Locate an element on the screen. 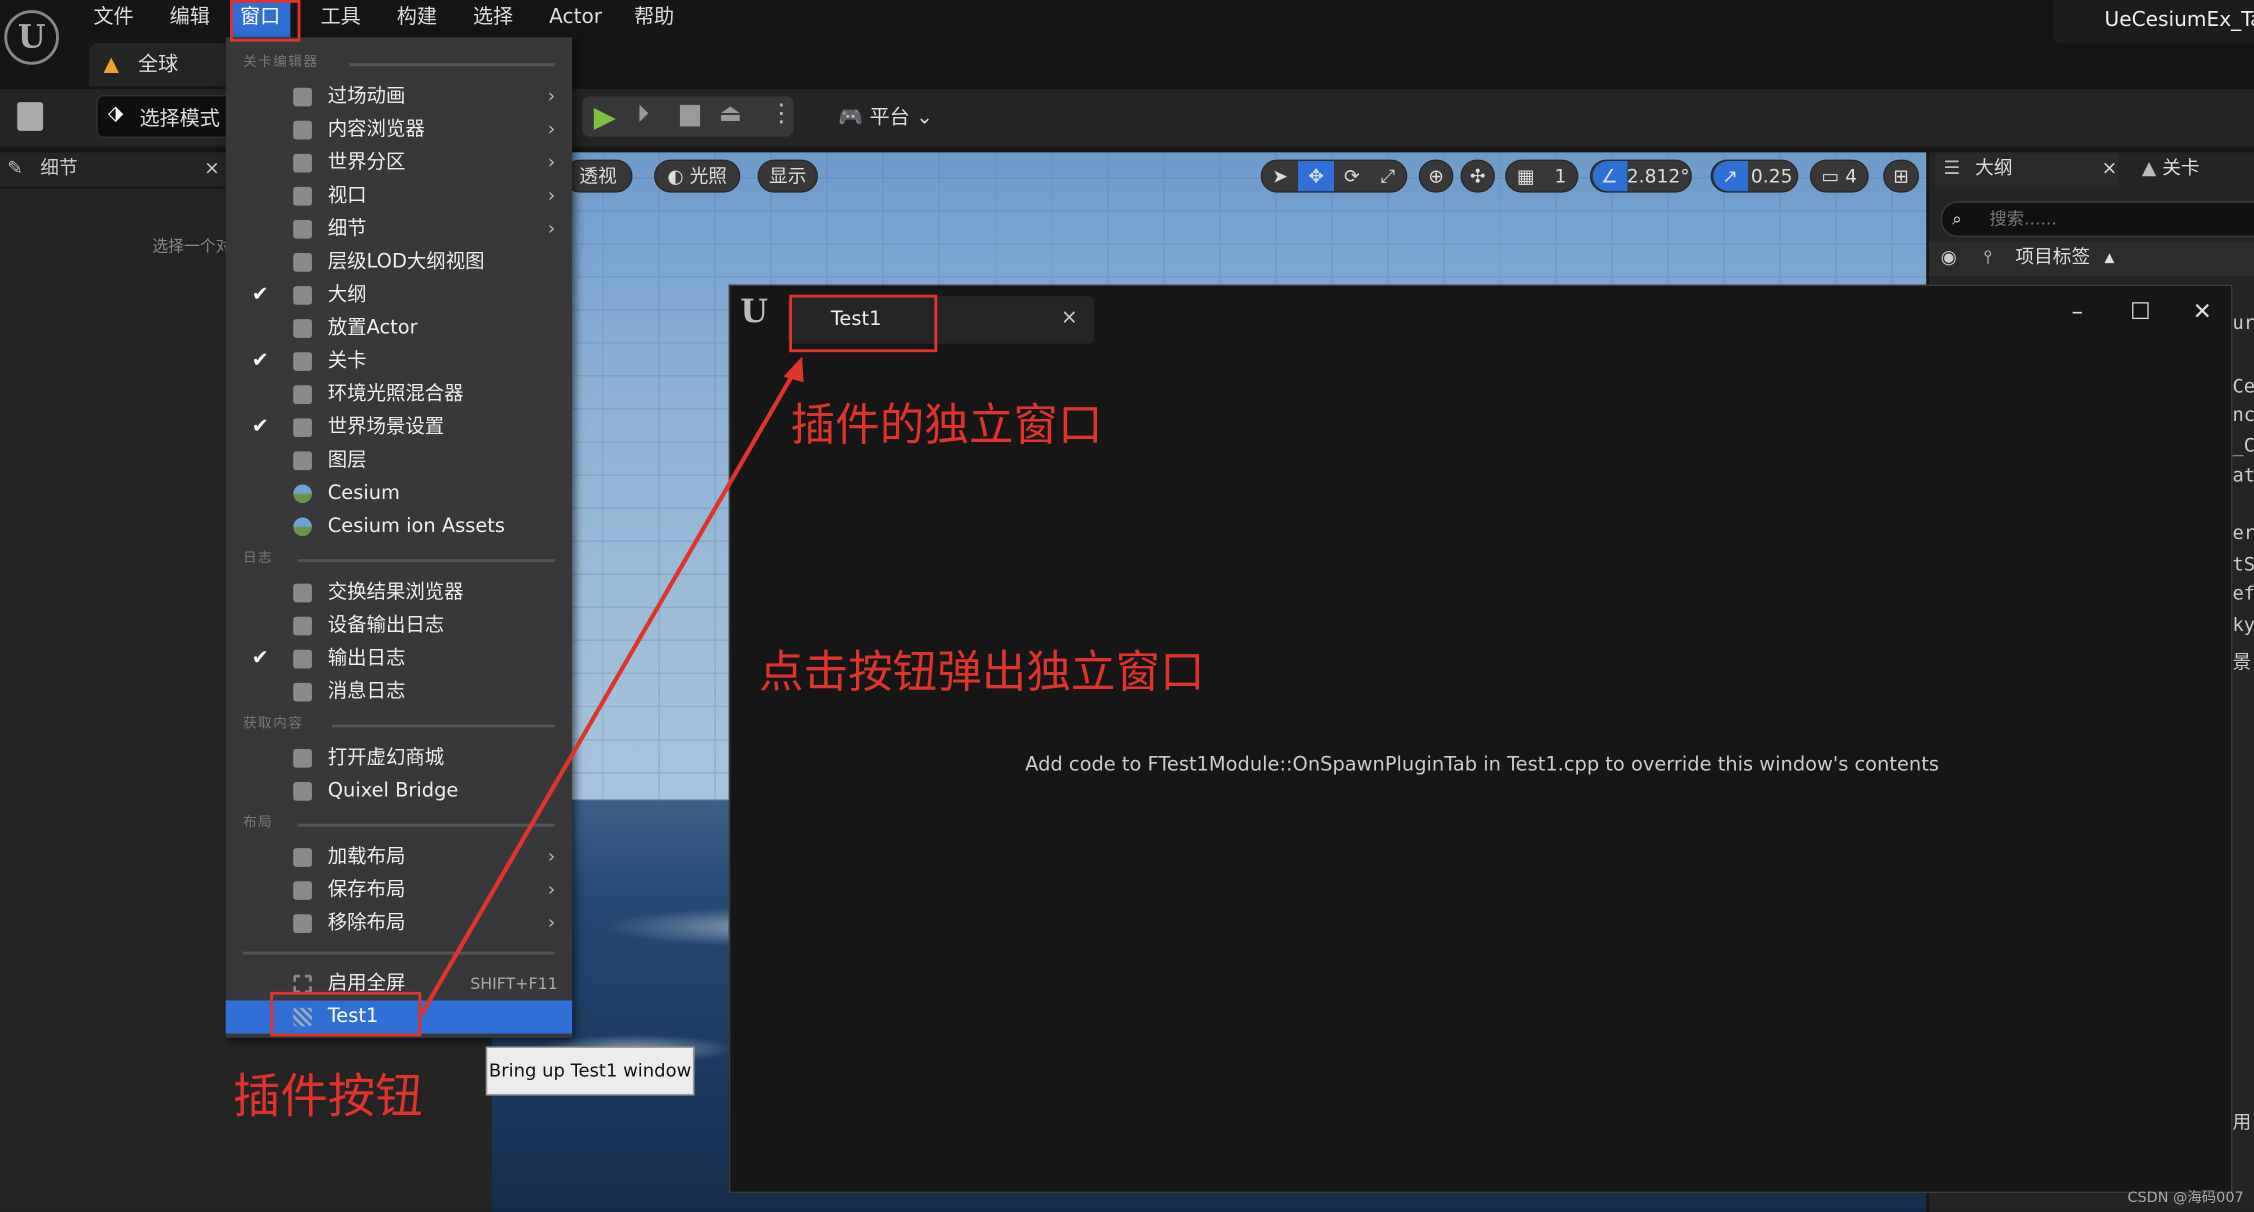  annotation-arrow is located at coordinates (611, 686).